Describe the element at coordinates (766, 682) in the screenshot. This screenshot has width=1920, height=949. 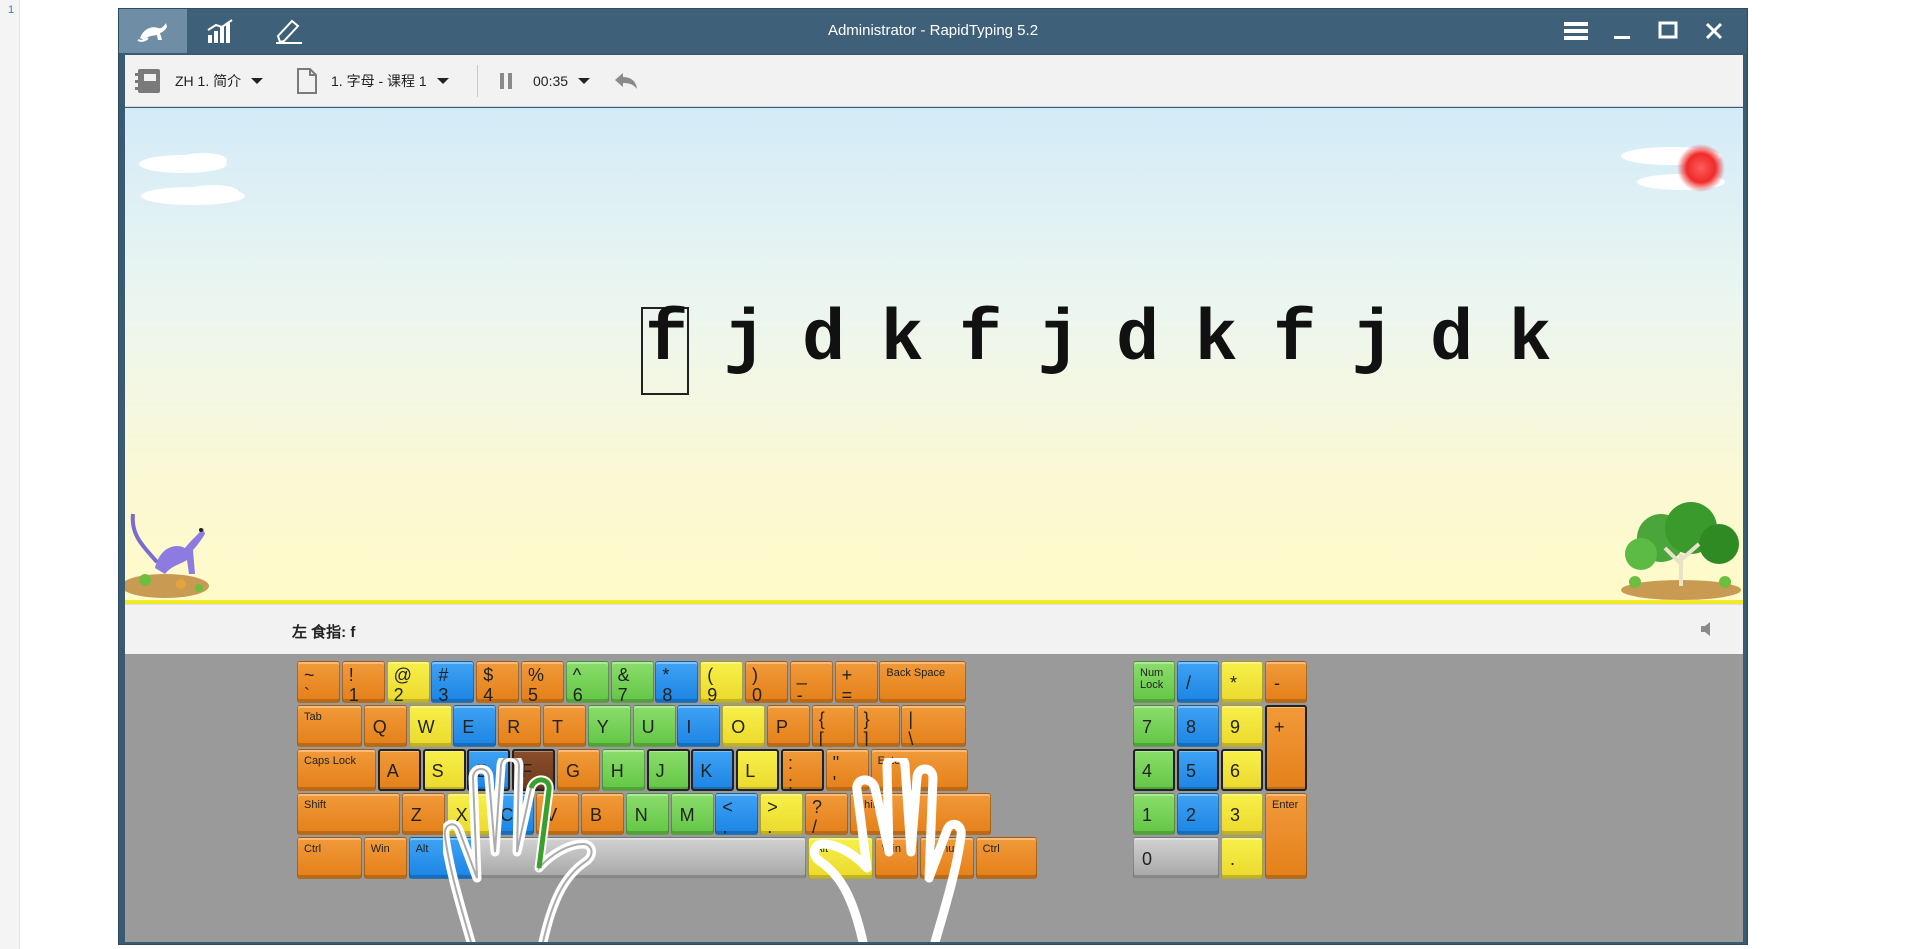
I see `keyboard-key: ) 0` at that location.